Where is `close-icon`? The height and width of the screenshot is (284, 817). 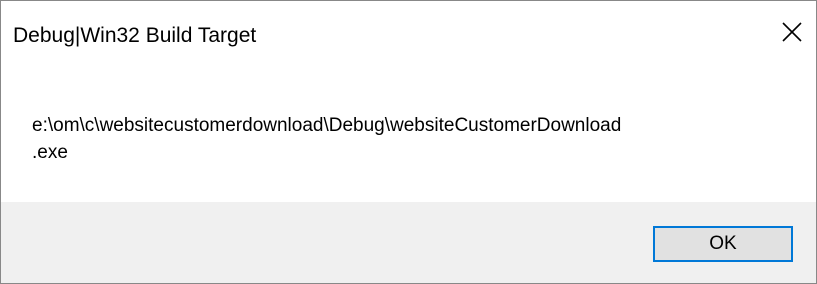
close-icon is located at coordinates (792, 32).